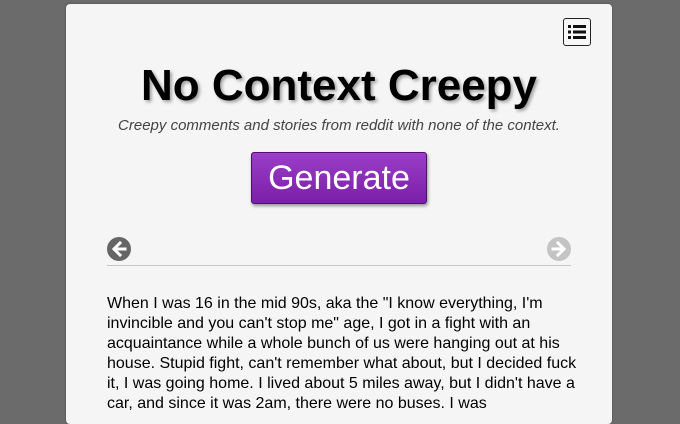  What do you see at coordinates (339, 85) in the screenshot?
I see `page-title: No Context Creepy` at bounding box center [339, 85].